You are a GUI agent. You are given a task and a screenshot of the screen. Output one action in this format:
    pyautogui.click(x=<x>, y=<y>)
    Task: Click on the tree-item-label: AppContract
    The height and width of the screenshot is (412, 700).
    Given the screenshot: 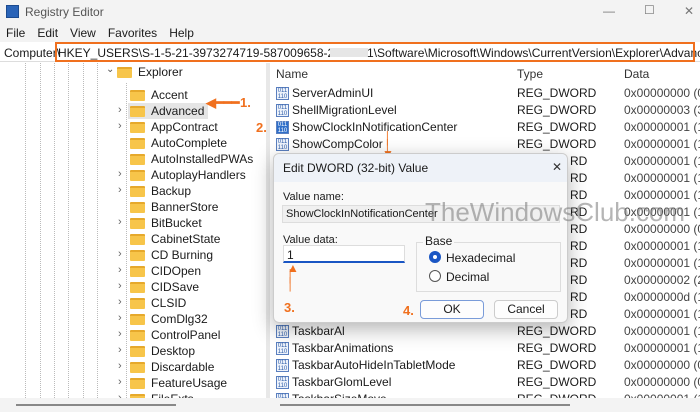 What is the action you would take?
    pyautogui.click(x=184, y=127)
    